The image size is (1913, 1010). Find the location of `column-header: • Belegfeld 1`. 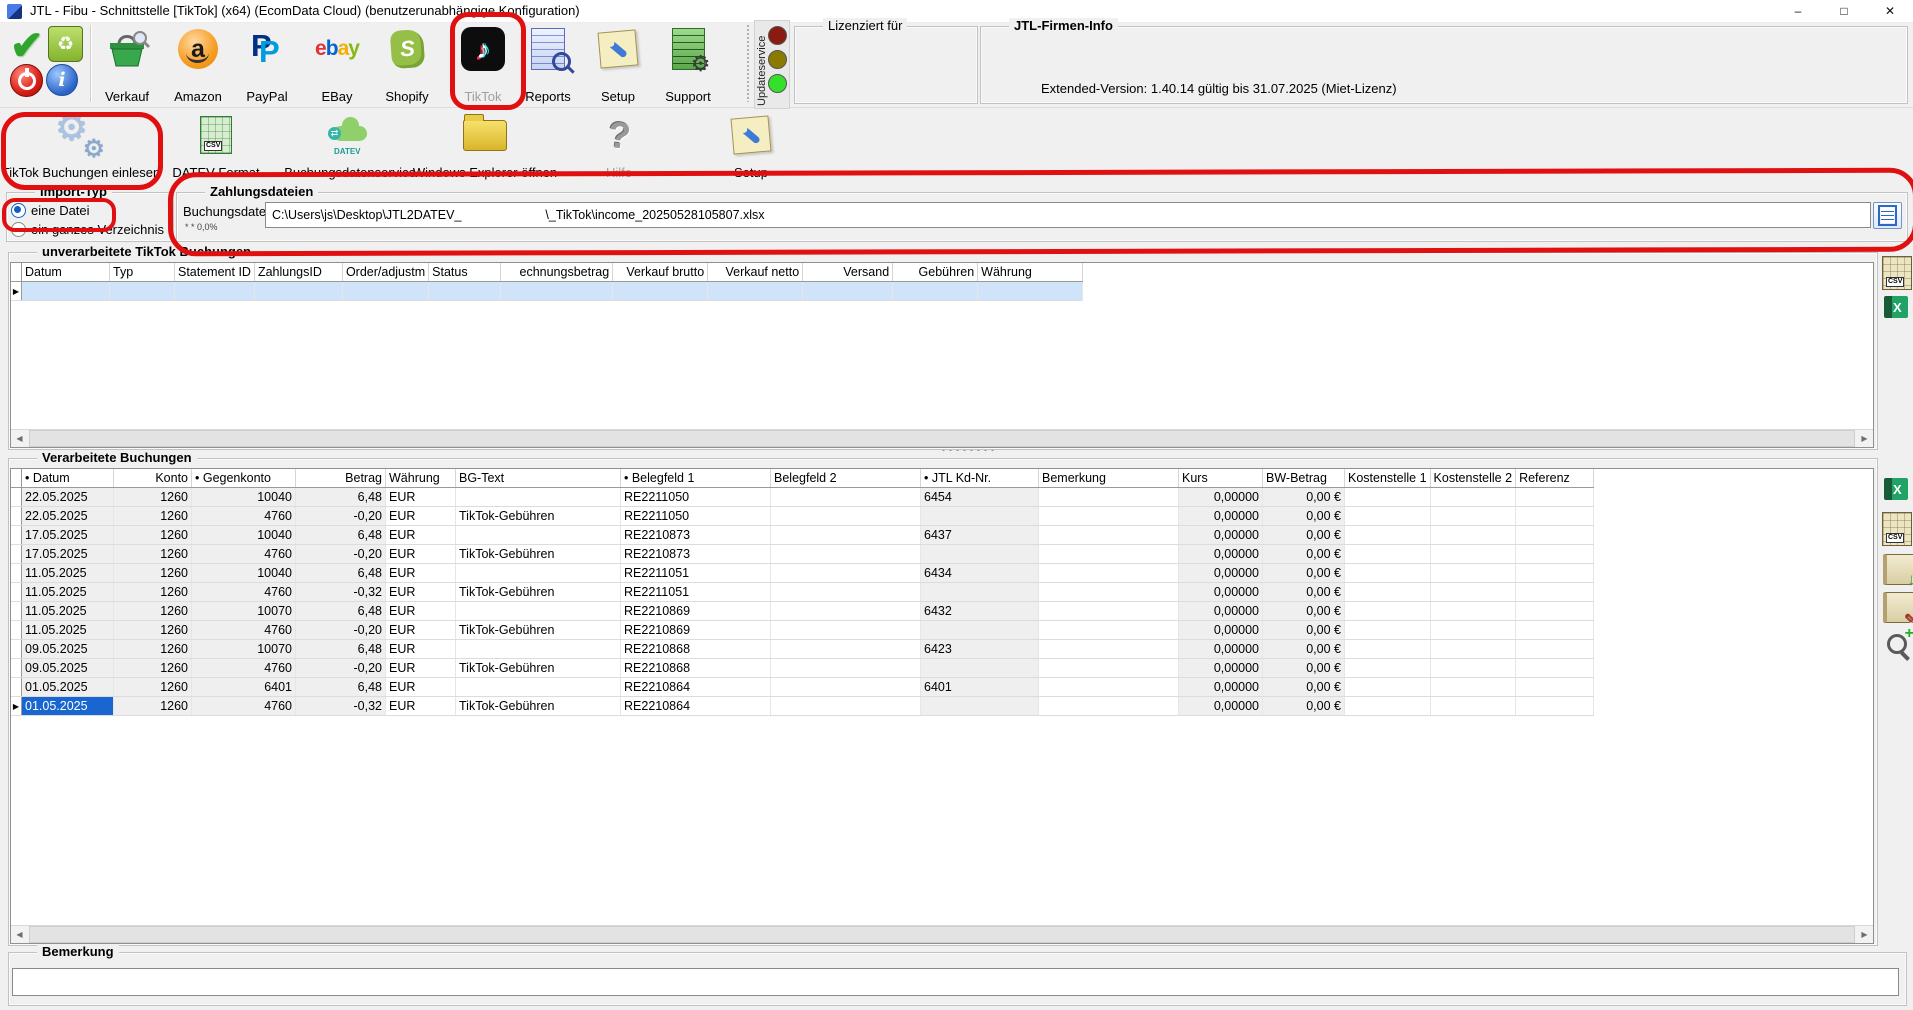

column-header: • Belegfeld 1 is located at coordinates (695, 478).